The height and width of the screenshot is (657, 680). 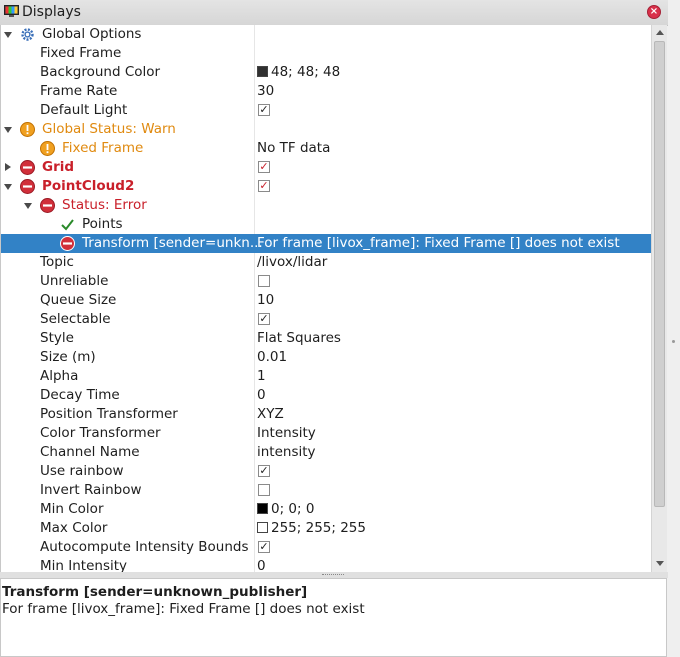 I want to click on warning-icon, so click(x=47, y=148).